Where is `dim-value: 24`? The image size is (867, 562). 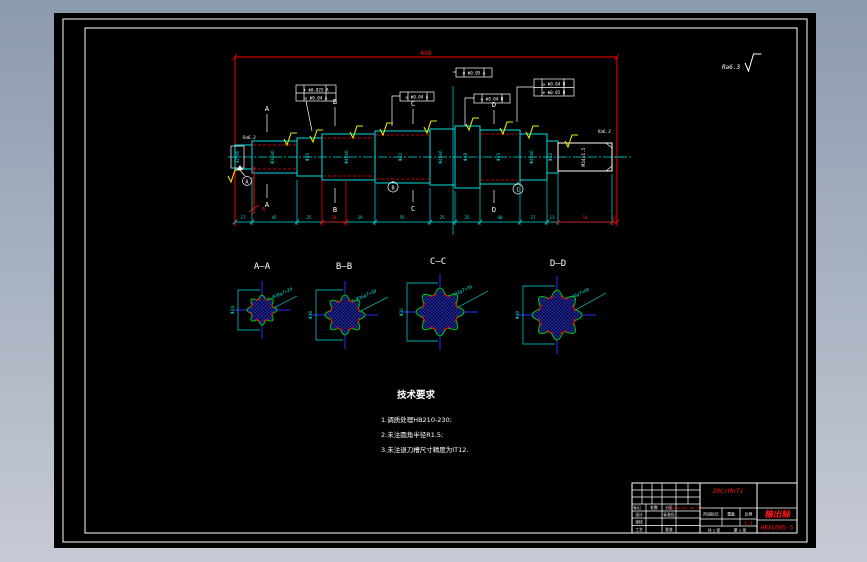
dim-value: 24 is located at coordinates (334, 217).